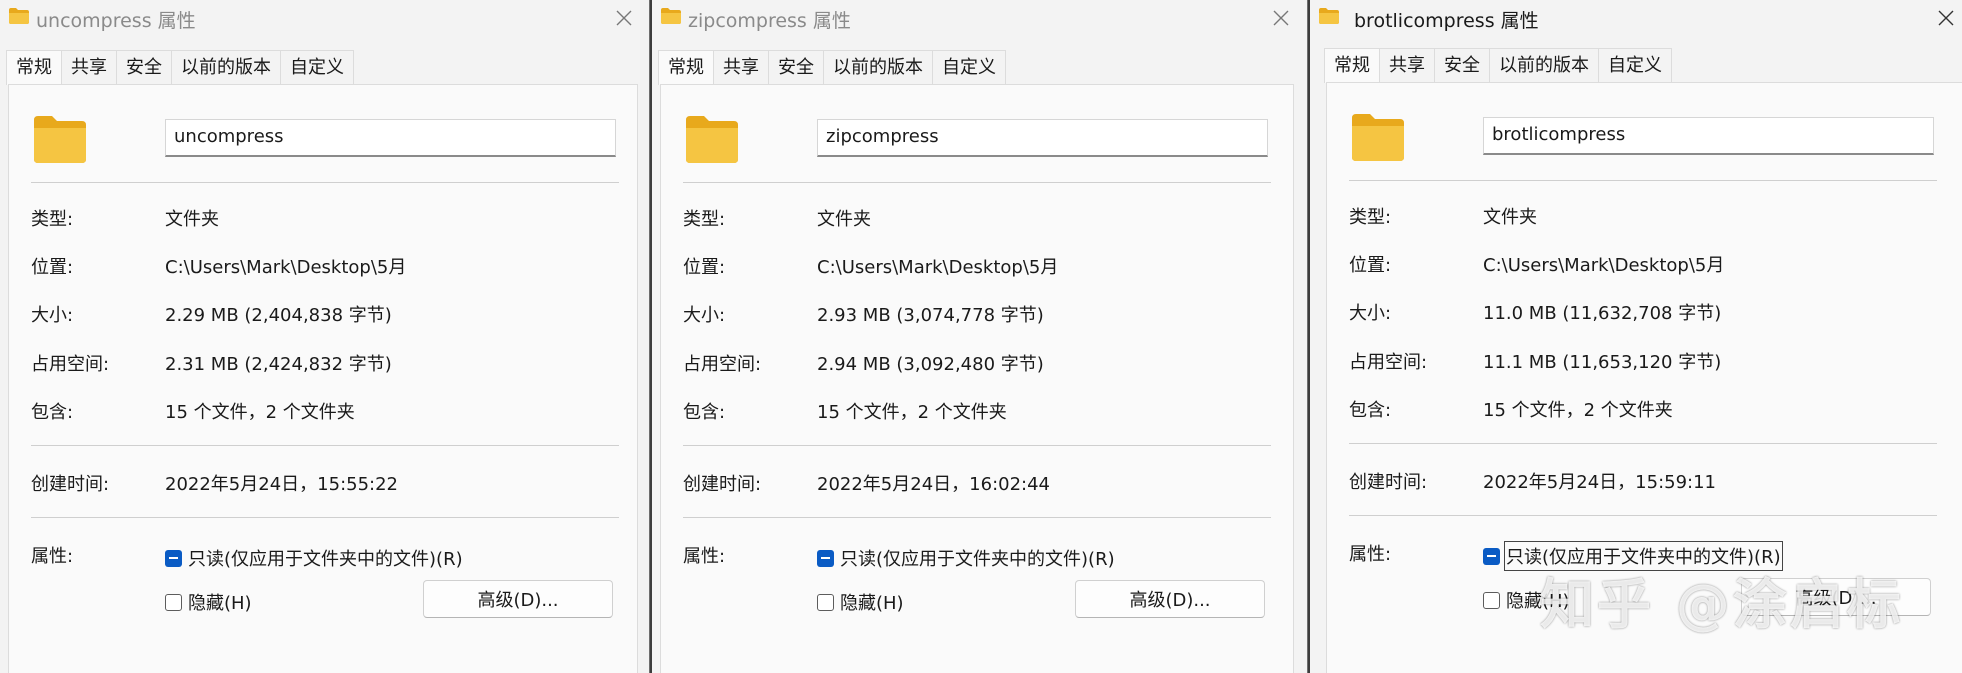 The width and height of the screenshot is (1962, 673). I want to click on title-bar: brotlicompress 属性, so click(1636, 18).